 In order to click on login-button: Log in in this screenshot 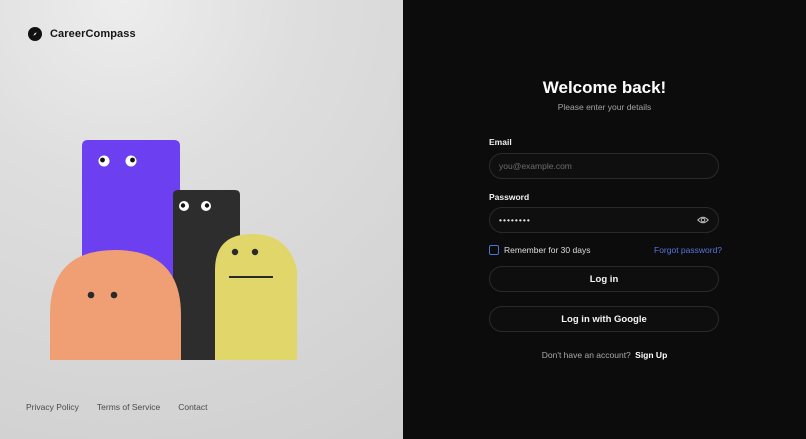, I will do `click(604, 279)`.